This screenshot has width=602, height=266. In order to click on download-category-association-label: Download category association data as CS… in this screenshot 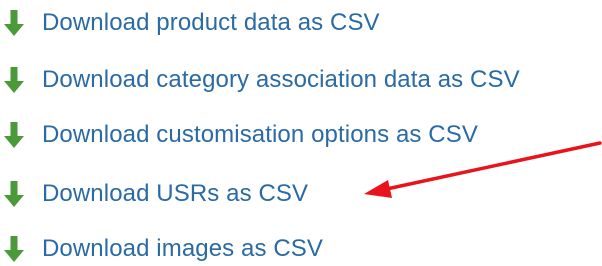, I will do `click(281, 79)`.